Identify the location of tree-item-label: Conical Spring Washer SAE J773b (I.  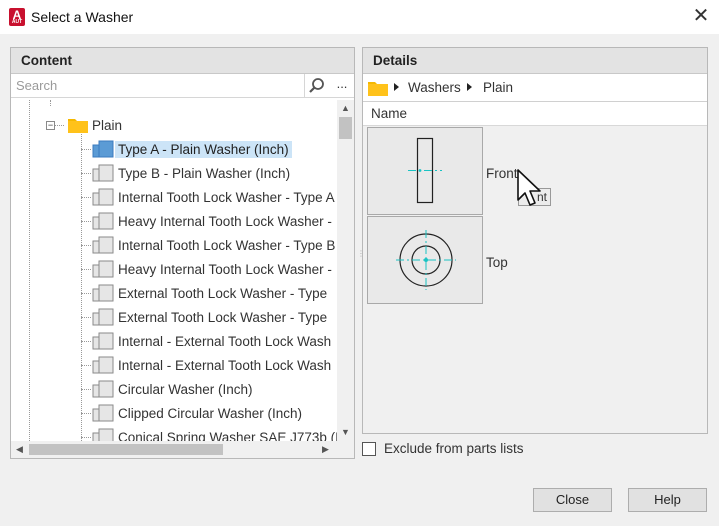
(227, 435).